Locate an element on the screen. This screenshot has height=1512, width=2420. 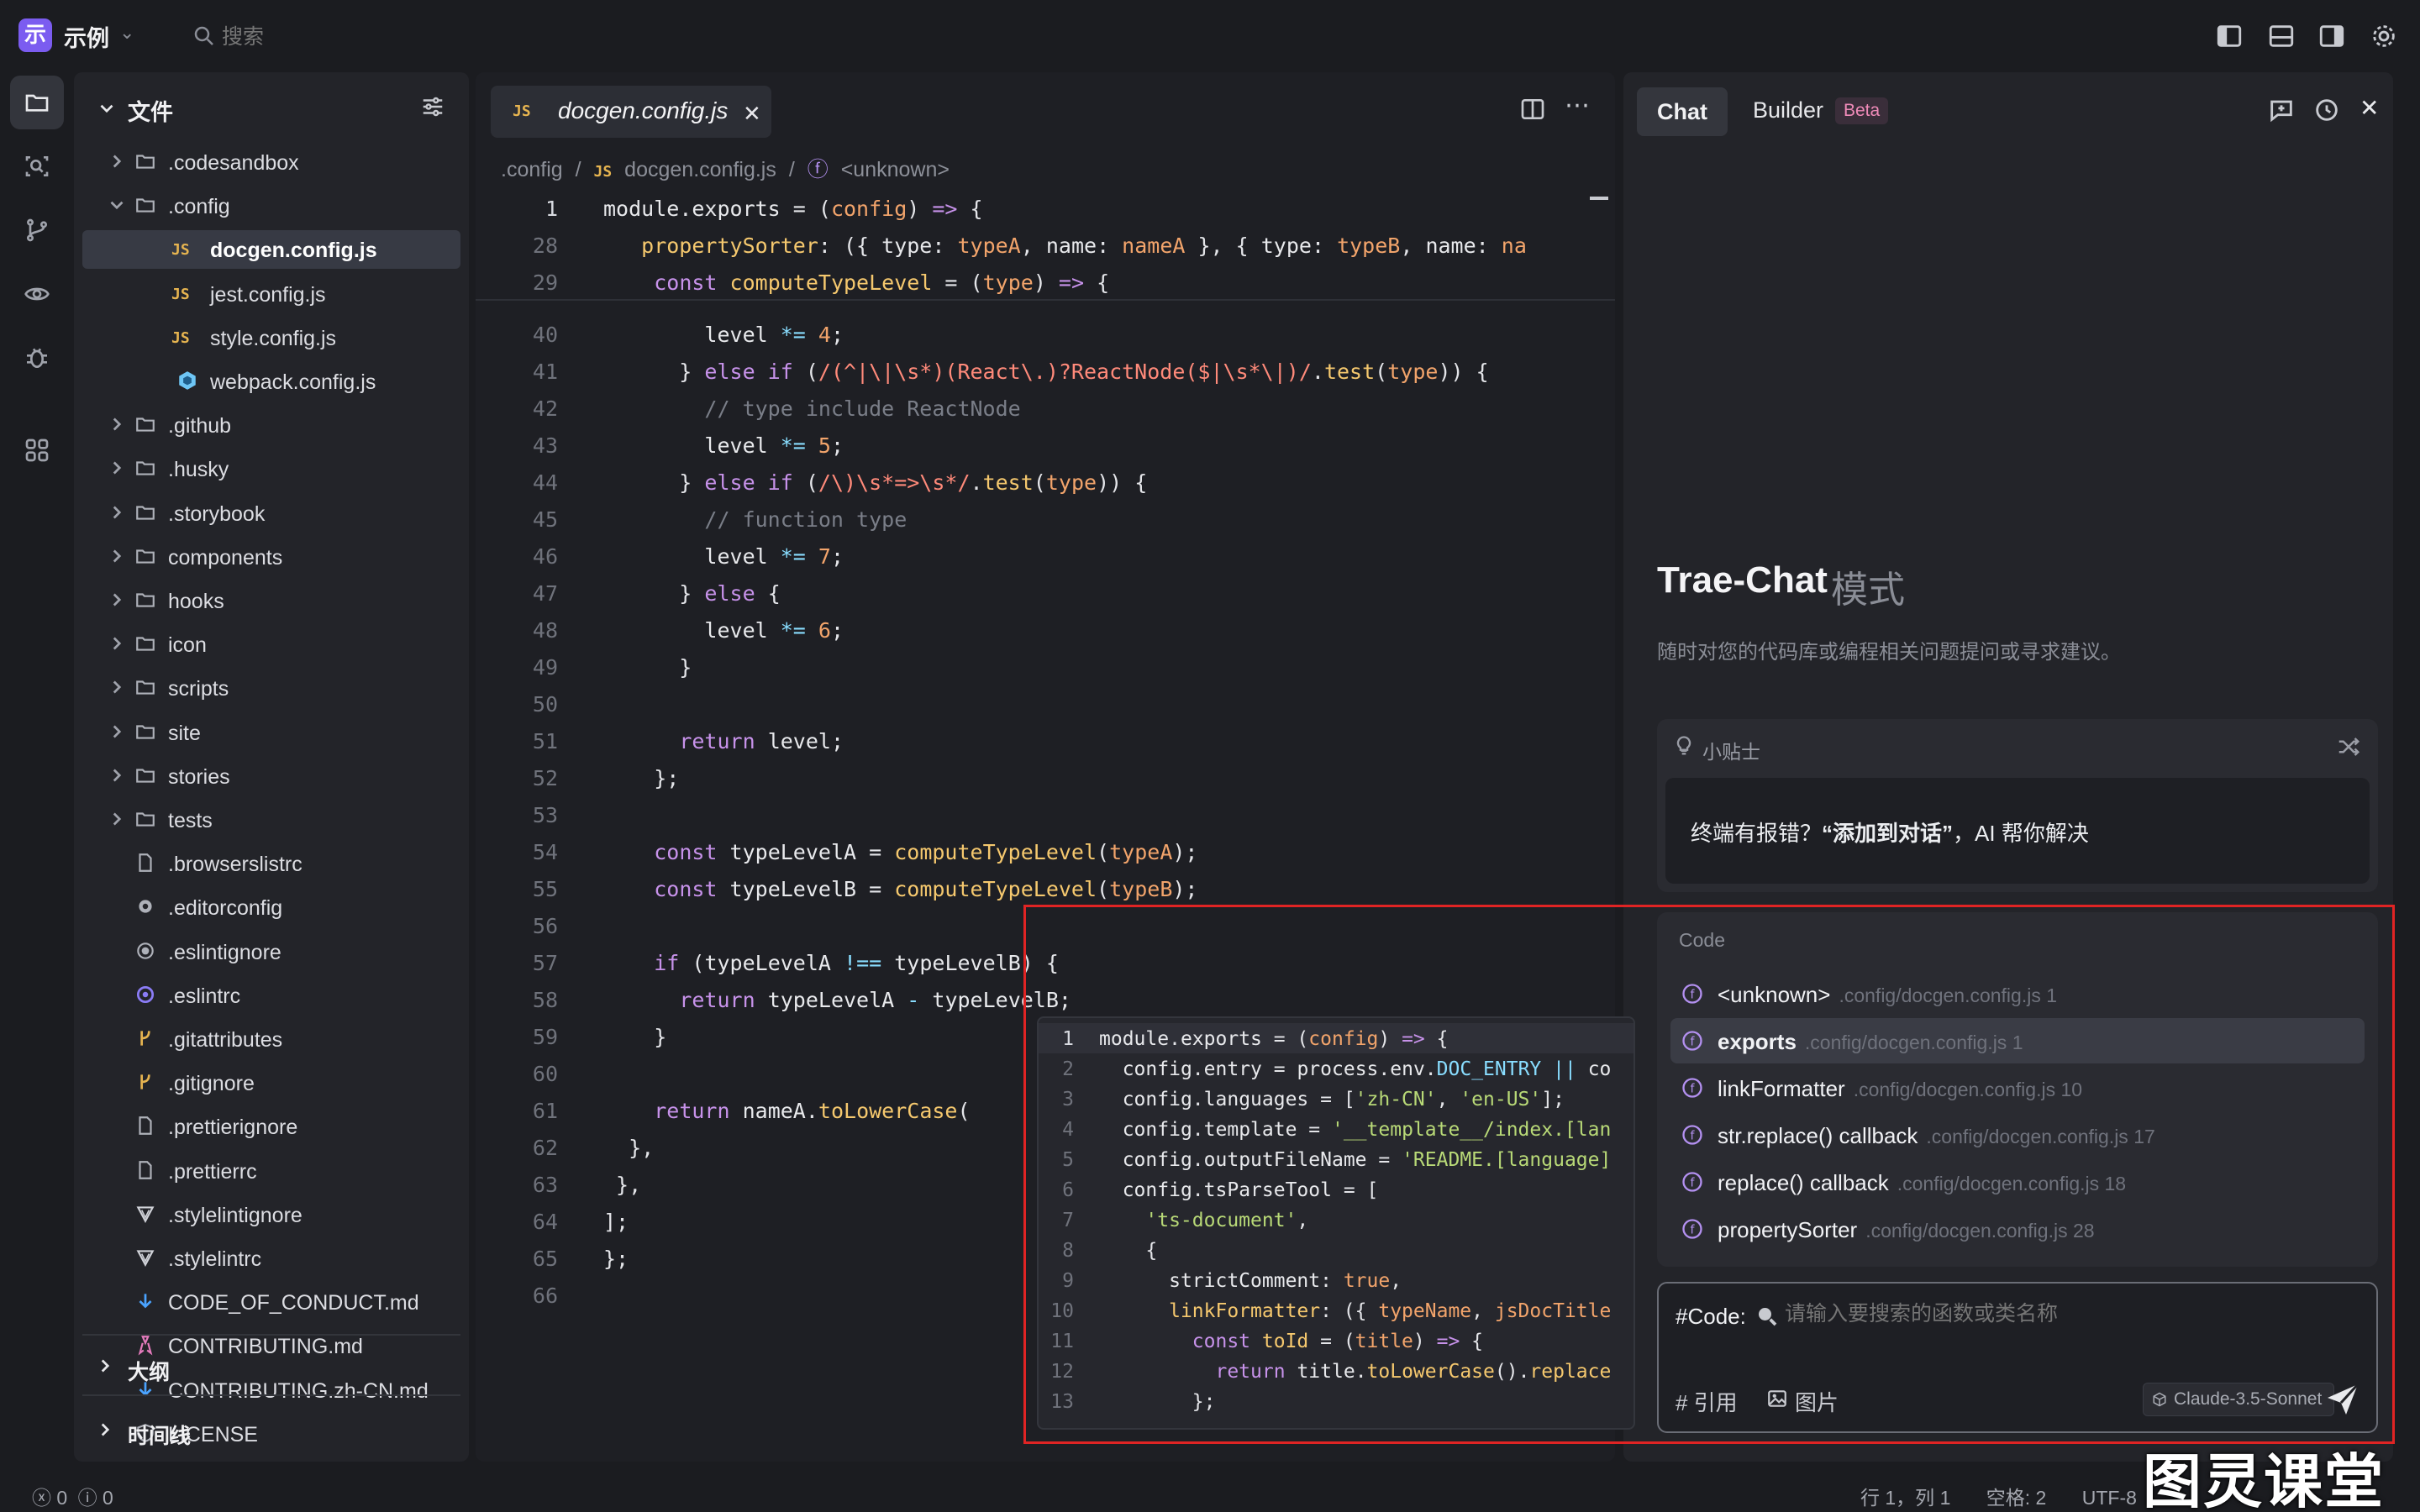
tree-item: .eslintignore is located at coordinates (271, 951).